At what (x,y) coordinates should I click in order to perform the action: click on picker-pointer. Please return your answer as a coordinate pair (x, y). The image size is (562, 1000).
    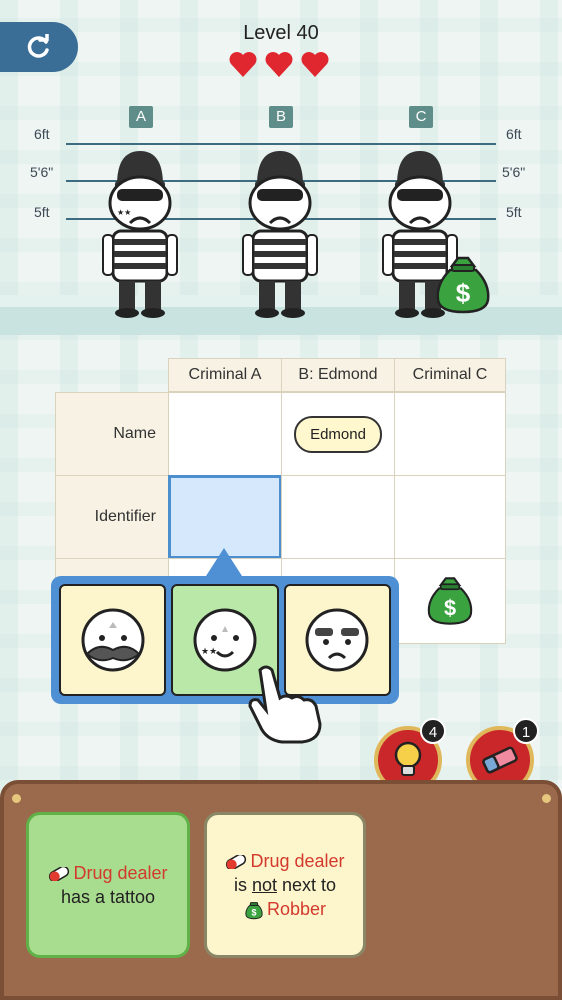
    Looking at the image, I should click on (224, 562).